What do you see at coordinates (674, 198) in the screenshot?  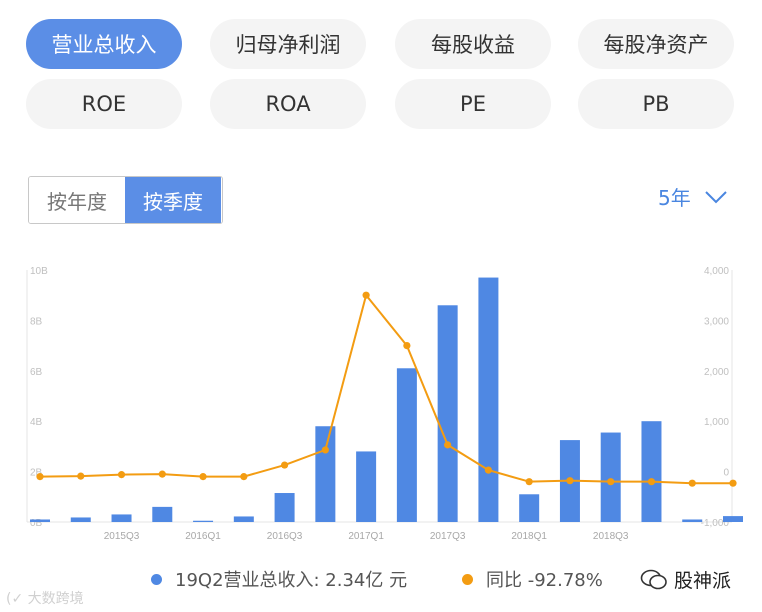 I see `range-label: 5年` at bounding box center [674, 198].